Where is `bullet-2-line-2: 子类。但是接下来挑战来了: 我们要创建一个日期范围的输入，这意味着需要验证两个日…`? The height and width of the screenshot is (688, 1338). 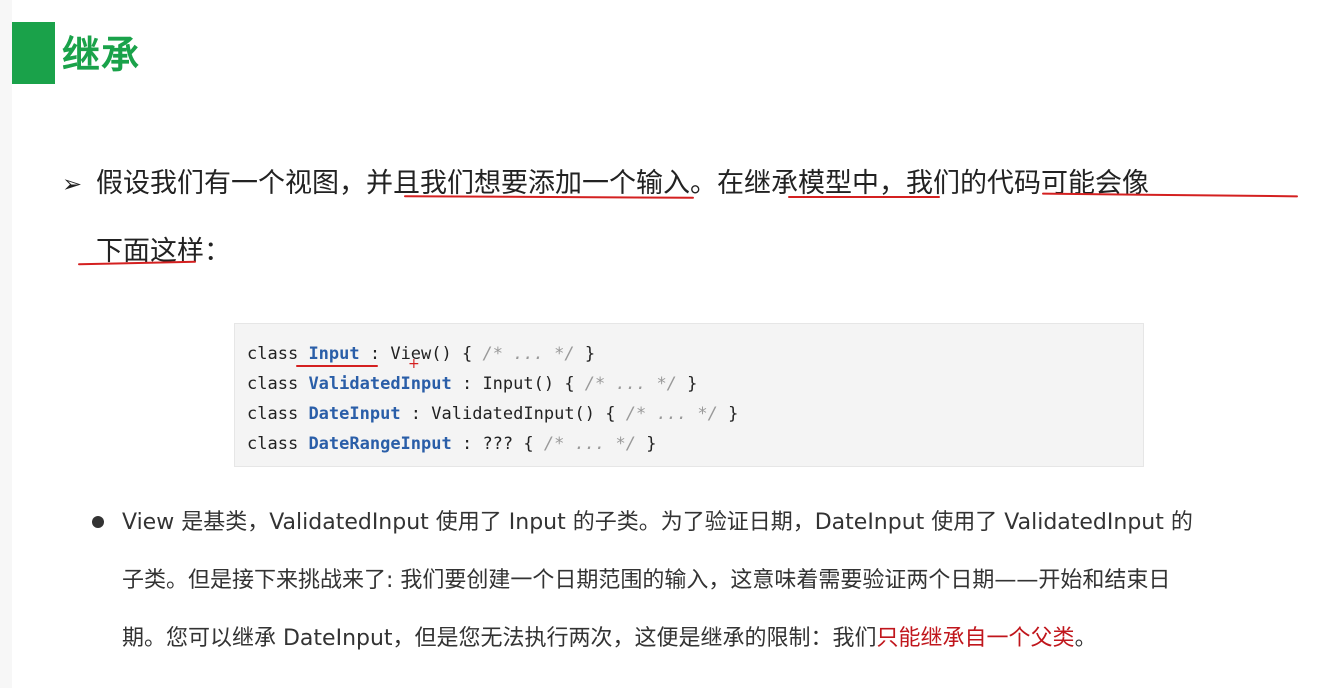 bullet-2-line-2: 子类。但是接下来挑战来了: 我们要创建一个日期范围的输入，这意味着需要验证两个日… is located at coordinates (646, 580).